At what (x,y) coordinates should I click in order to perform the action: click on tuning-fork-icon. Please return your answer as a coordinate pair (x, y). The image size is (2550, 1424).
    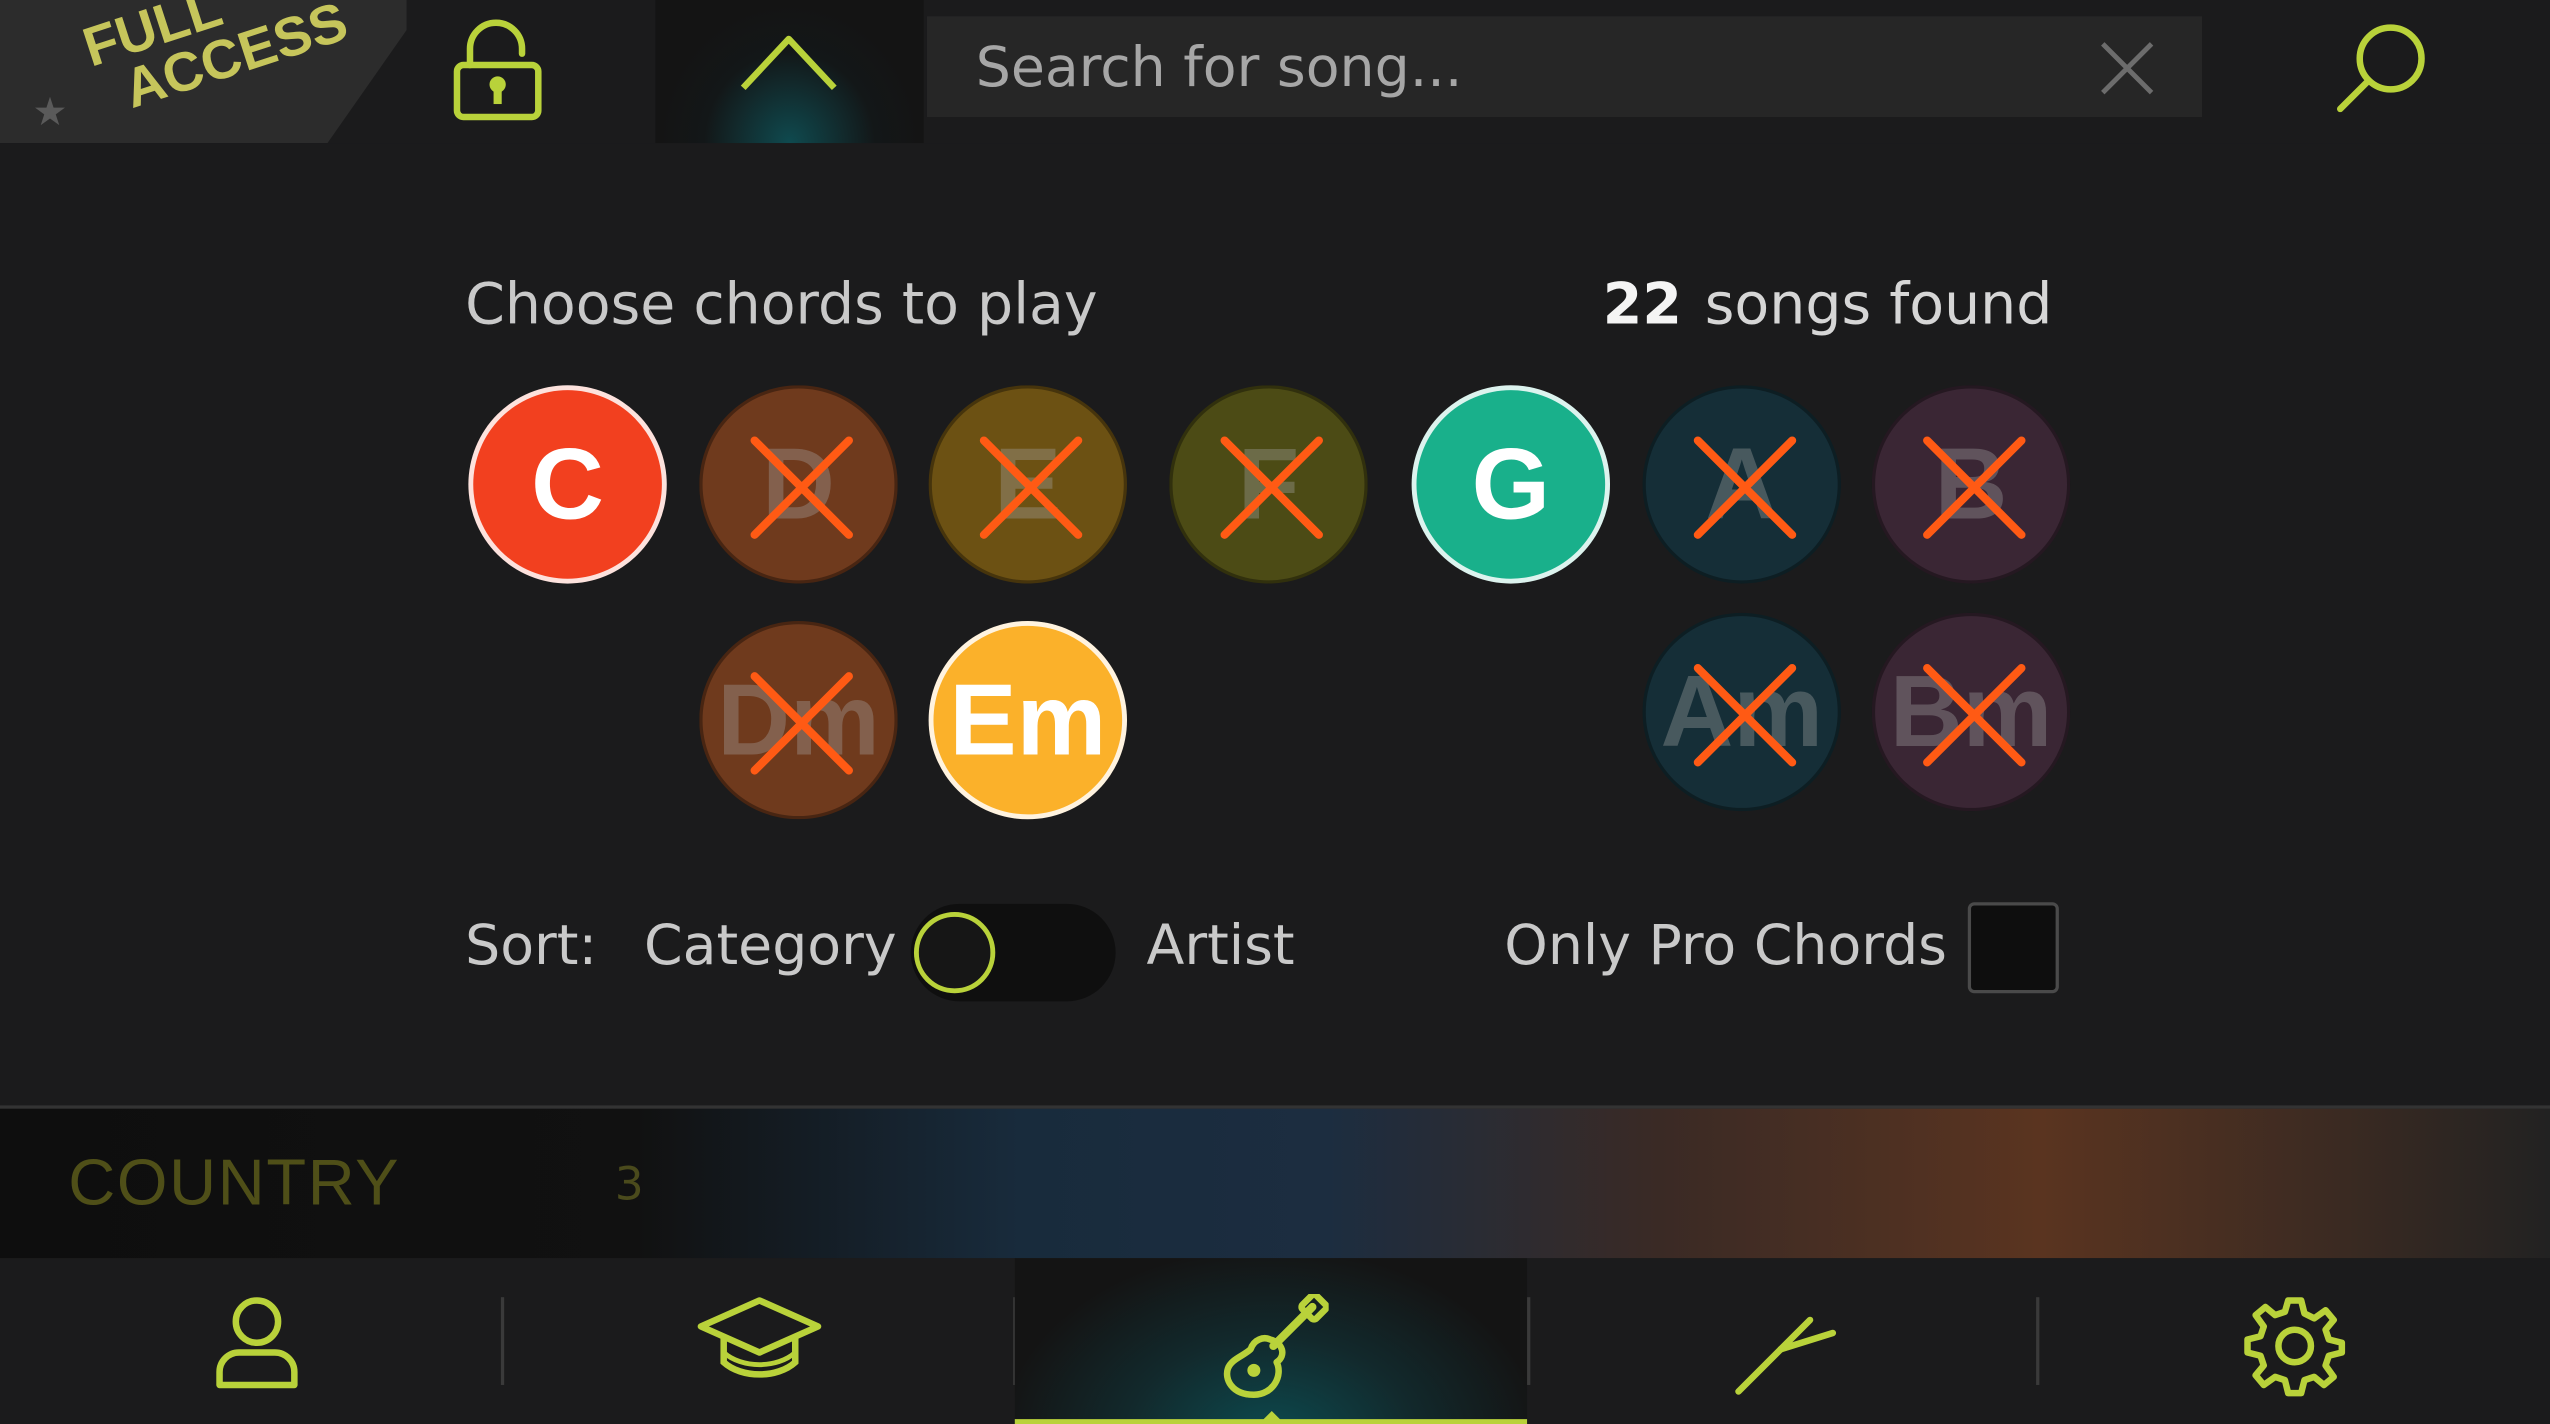
    Looking at the image, I should click on (1785, 1355).